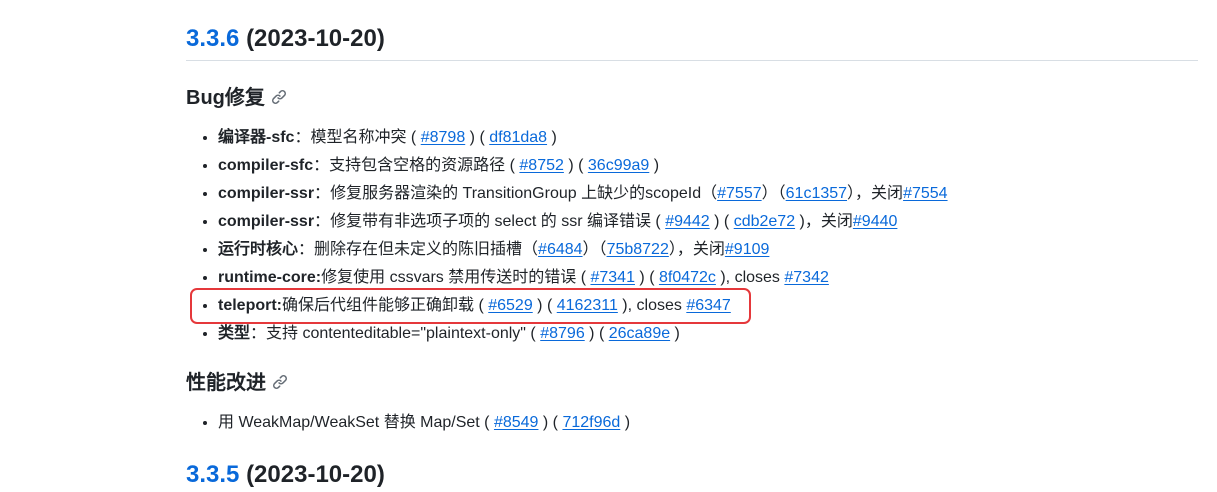 This screenshot has width=1217, height=492. Describe the element at coordinates (524, 193) in the screenshot. I see `item-description: 修复服务器渲染的 TransitionGroup 上缺少的scopeId（` at that location.